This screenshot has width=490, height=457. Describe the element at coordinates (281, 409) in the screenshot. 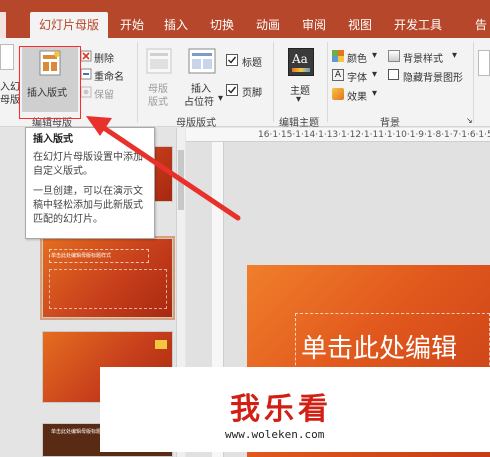

I see `watermark-logo: 我乐看` at that location.